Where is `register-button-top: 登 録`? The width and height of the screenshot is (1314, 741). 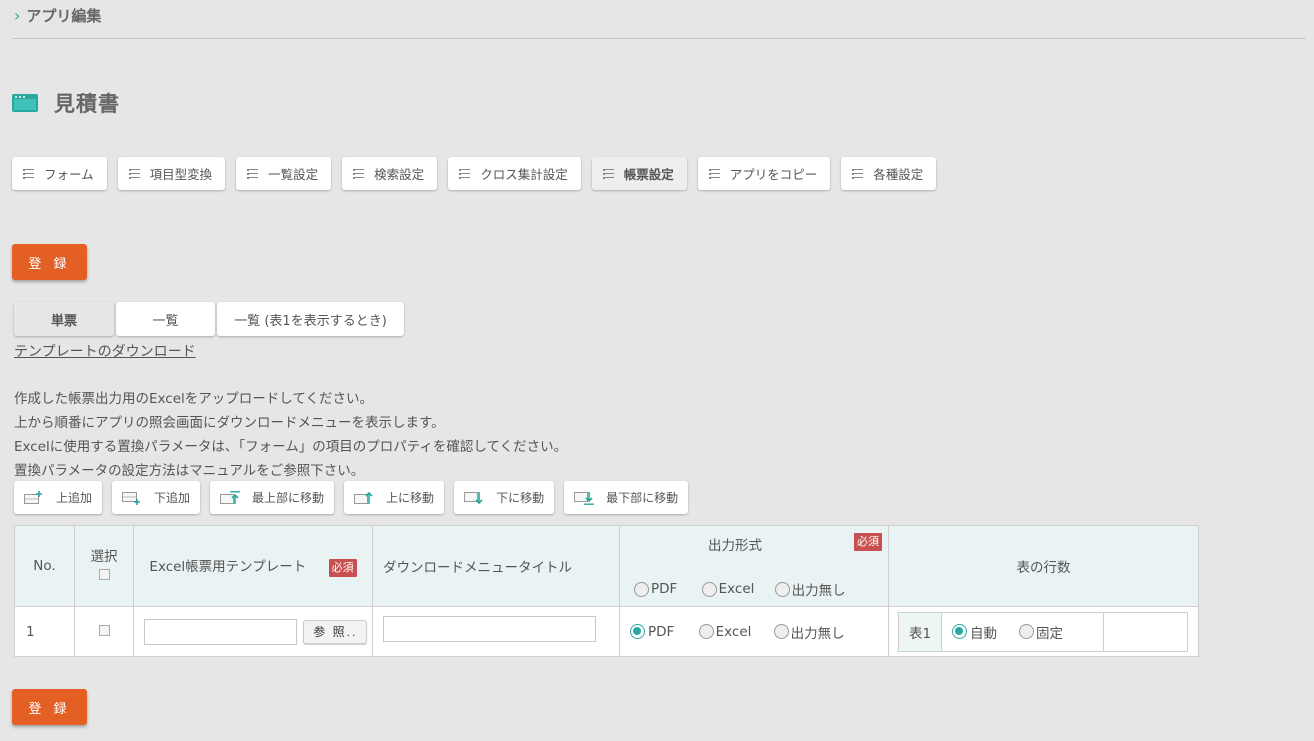 register-button-top: 登 録 is located at coordinates (49, 262).